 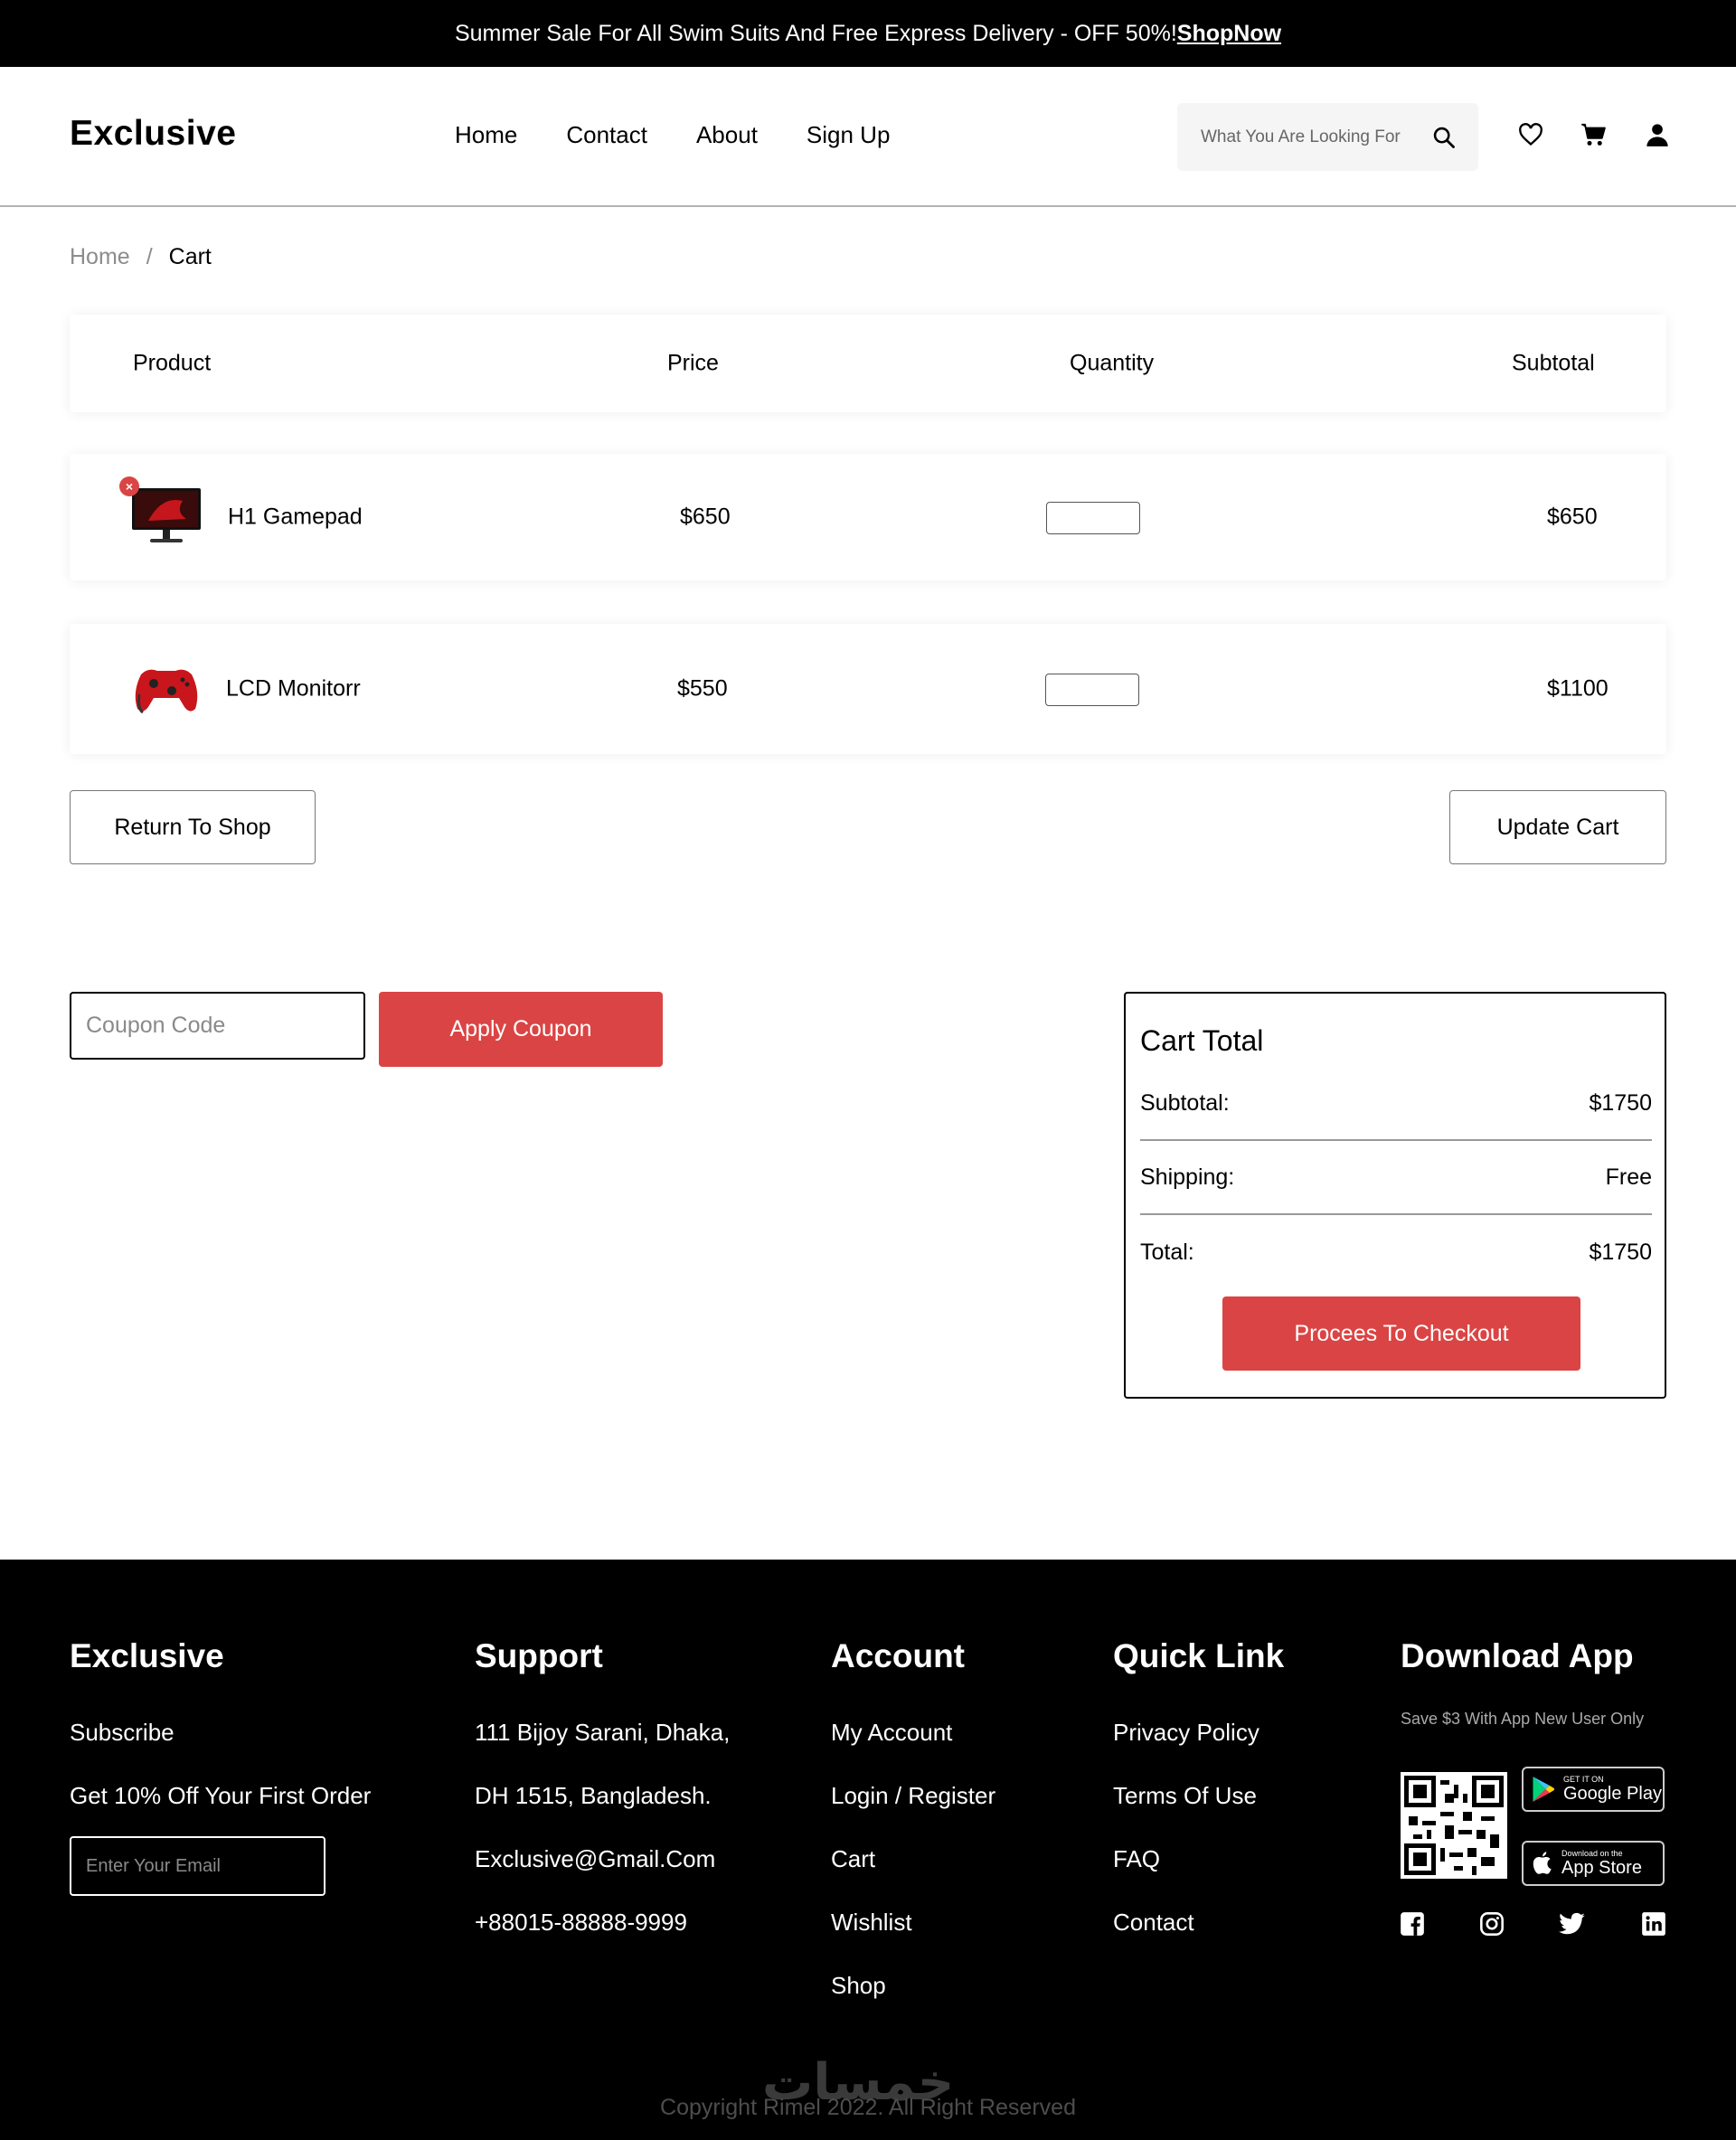 I want to click on search-box, so click(x=1327, y=137).